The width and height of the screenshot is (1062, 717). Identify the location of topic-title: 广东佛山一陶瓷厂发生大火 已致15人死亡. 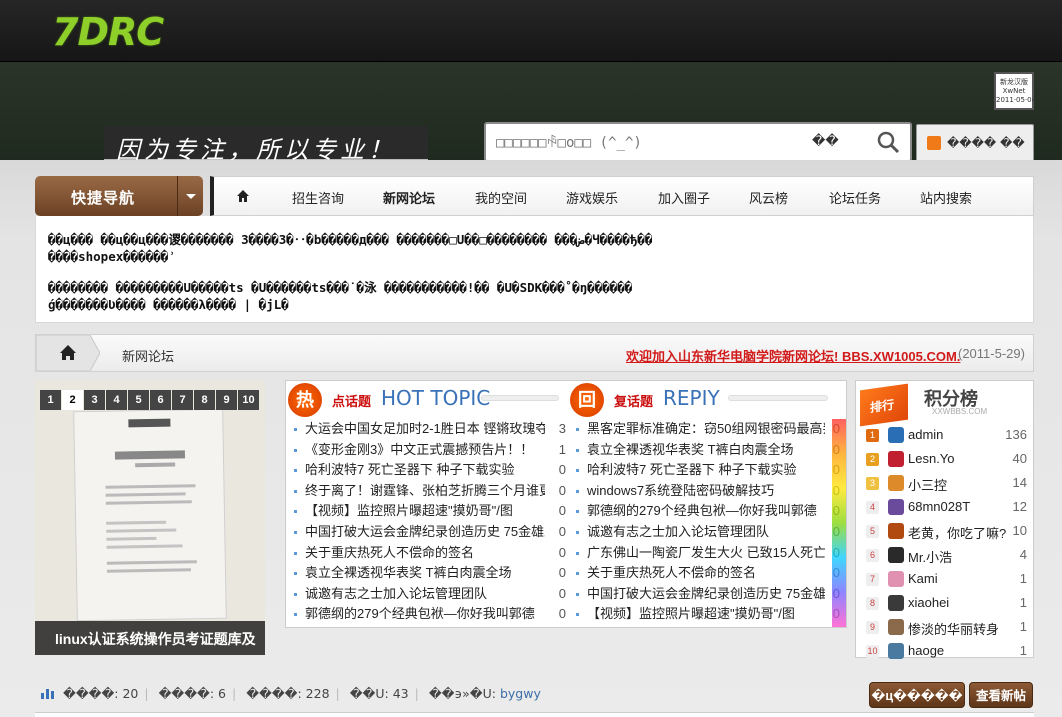
(706, 553).